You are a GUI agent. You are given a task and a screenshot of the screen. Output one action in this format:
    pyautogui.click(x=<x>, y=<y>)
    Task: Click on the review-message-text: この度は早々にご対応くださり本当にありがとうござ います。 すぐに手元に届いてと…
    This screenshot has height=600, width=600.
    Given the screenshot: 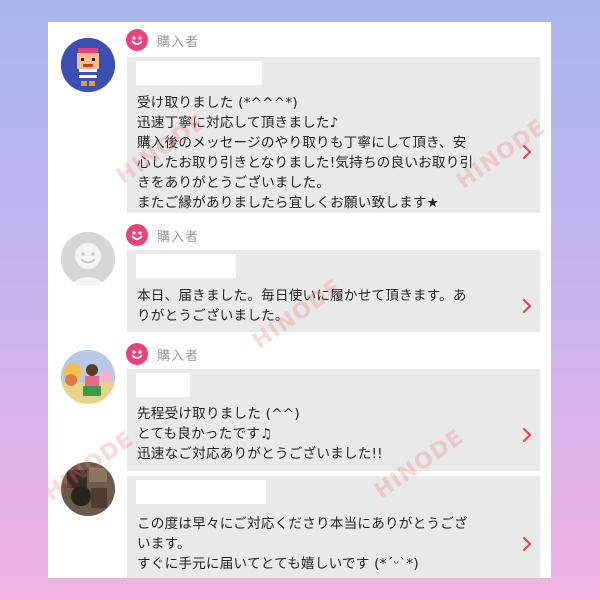 What is the action you would take?
    pyautogui.click(x=325, y=544)
    